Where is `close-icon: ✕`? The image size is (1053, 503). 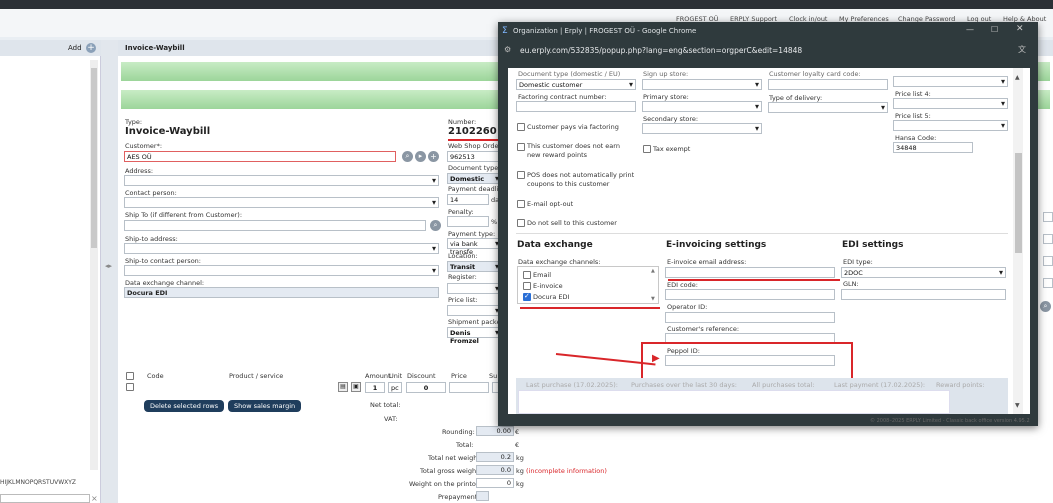 close-icon: ✕ is located at coordinates (1020, 29).